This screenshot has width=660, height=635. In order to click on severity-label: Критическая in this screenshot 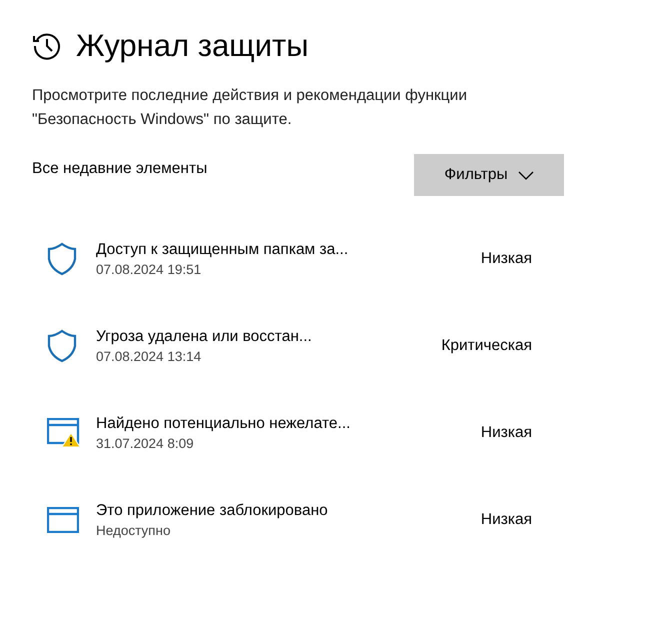, I will do `click(486, 346)`.